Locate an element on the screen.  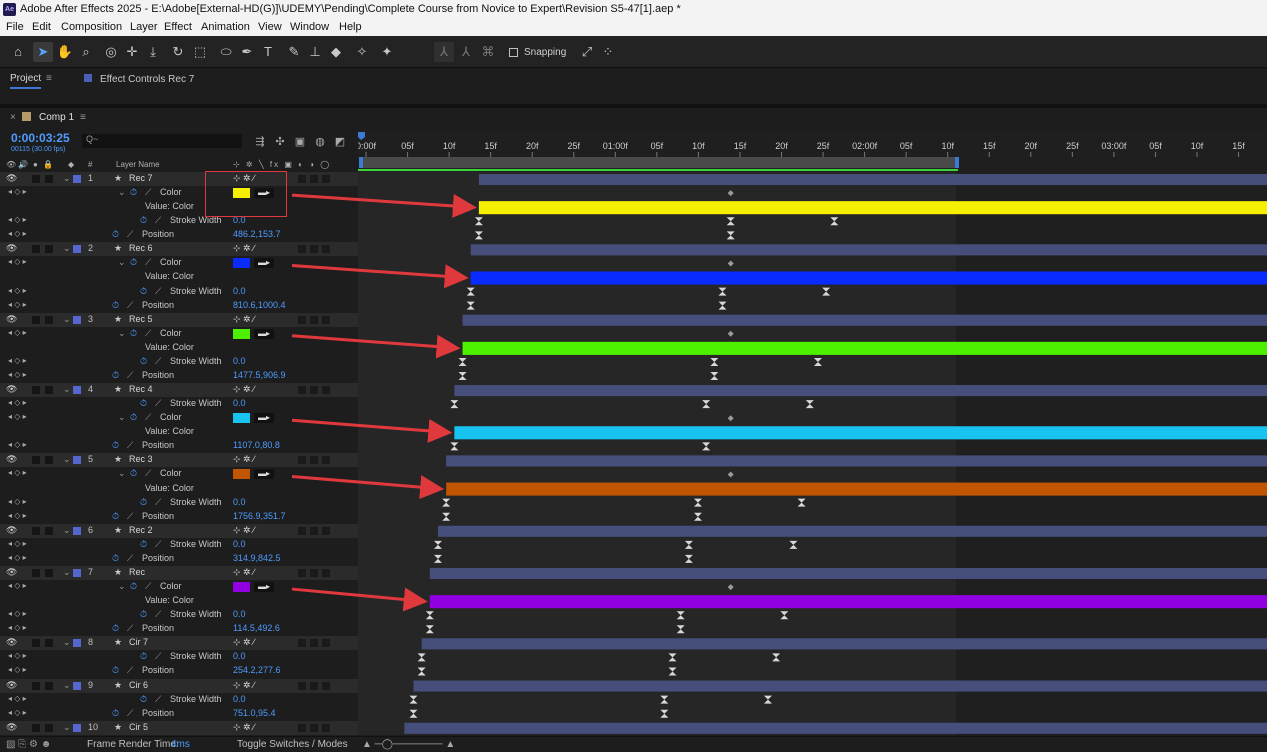
pen-tool-icon: ✒ is located at coordinates (247, 52).